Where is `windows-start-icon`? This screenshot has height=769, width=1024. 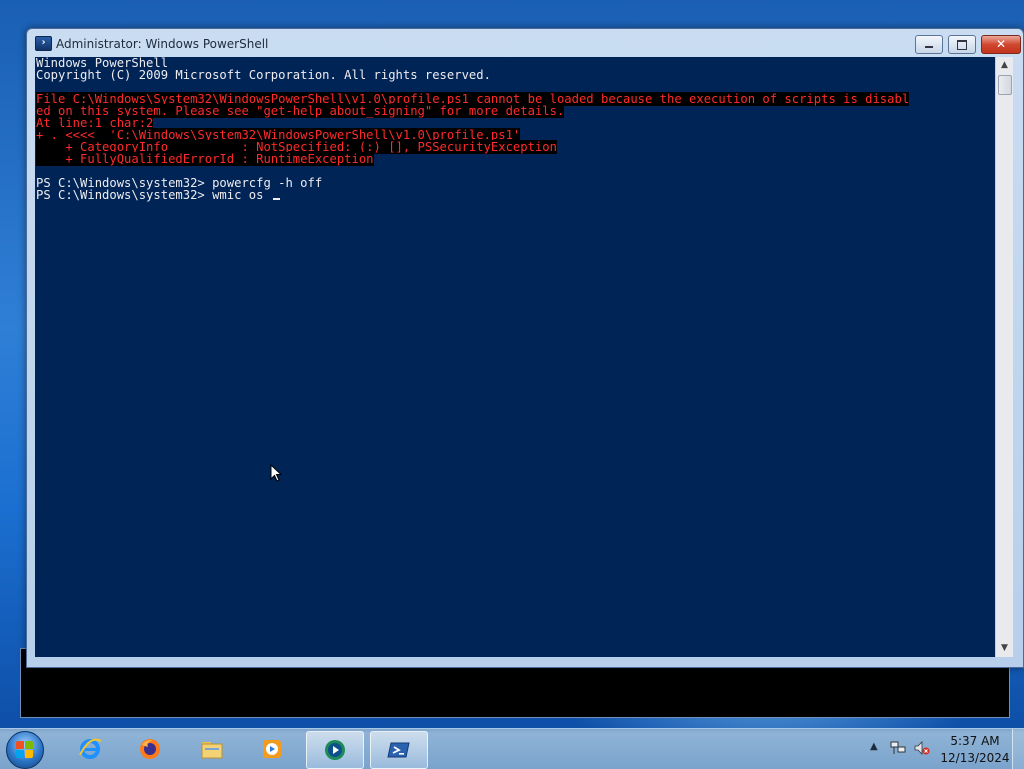 windows-start-icon is located at coordinates (25, 750).